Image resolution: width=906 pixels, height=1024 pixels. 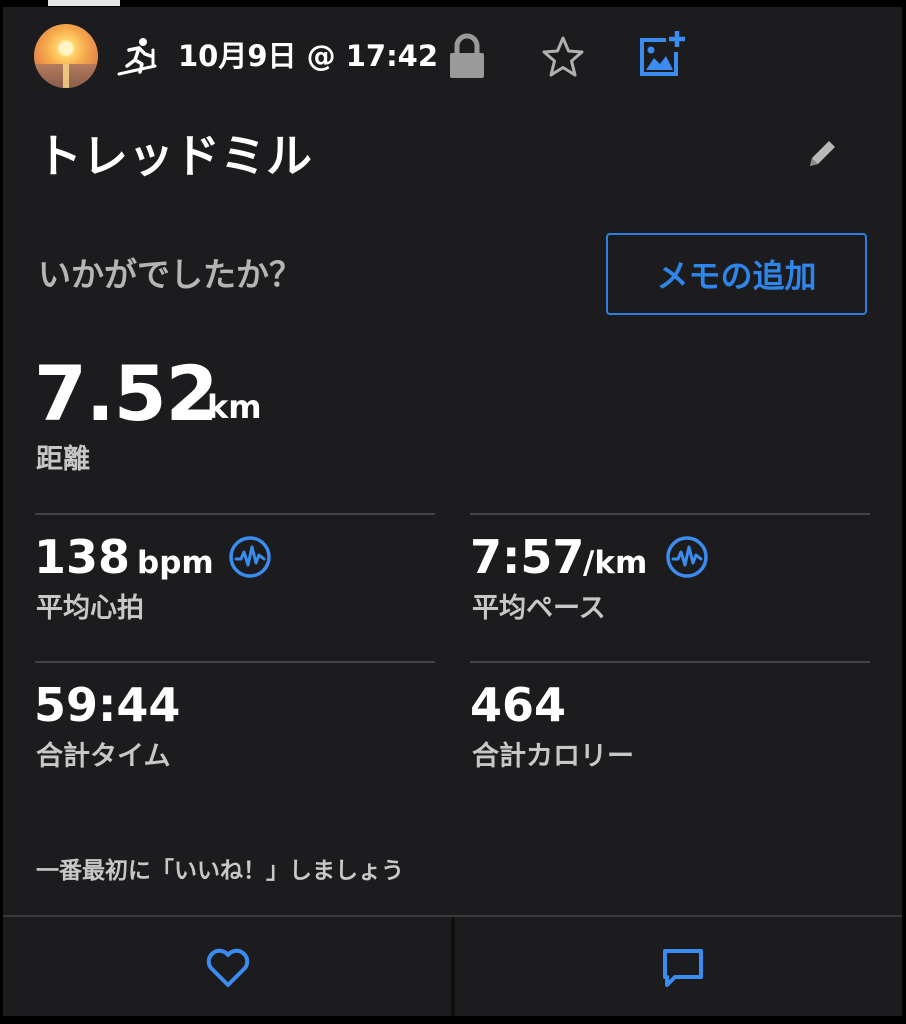 I want to click on comment-button, so click(x=678, y=967).